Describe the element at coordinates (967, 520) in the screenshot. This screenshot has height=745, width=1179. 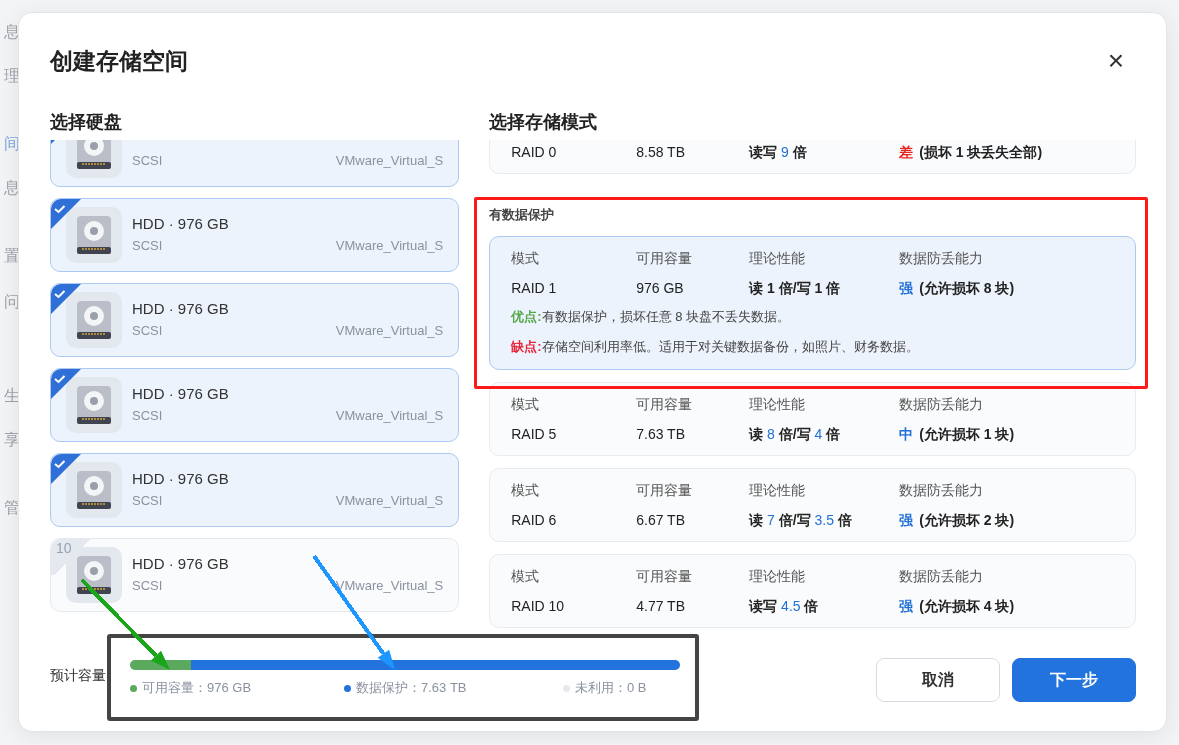
I see `rating-note: (允许损坏 2 块)` at that location.